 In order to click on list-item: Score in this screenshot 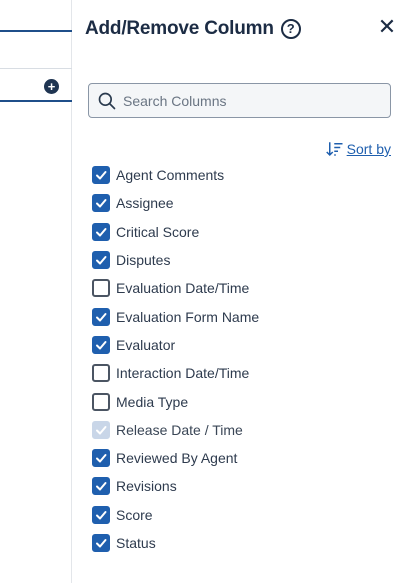, I will do `click(242, 515)`.